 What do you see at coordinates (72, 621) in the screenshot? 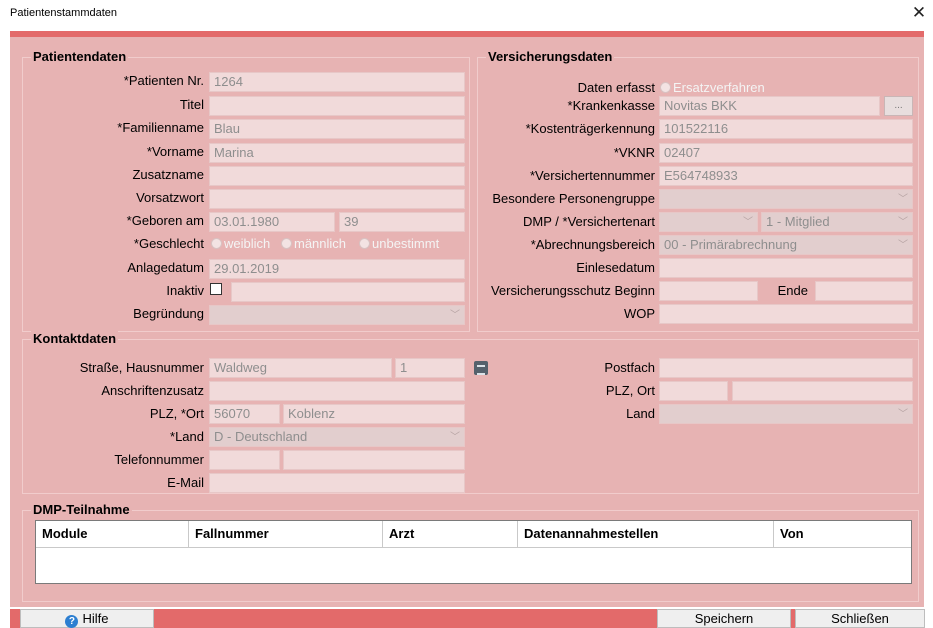
I see `help-icon: ?` at bounding box center [72, 621].